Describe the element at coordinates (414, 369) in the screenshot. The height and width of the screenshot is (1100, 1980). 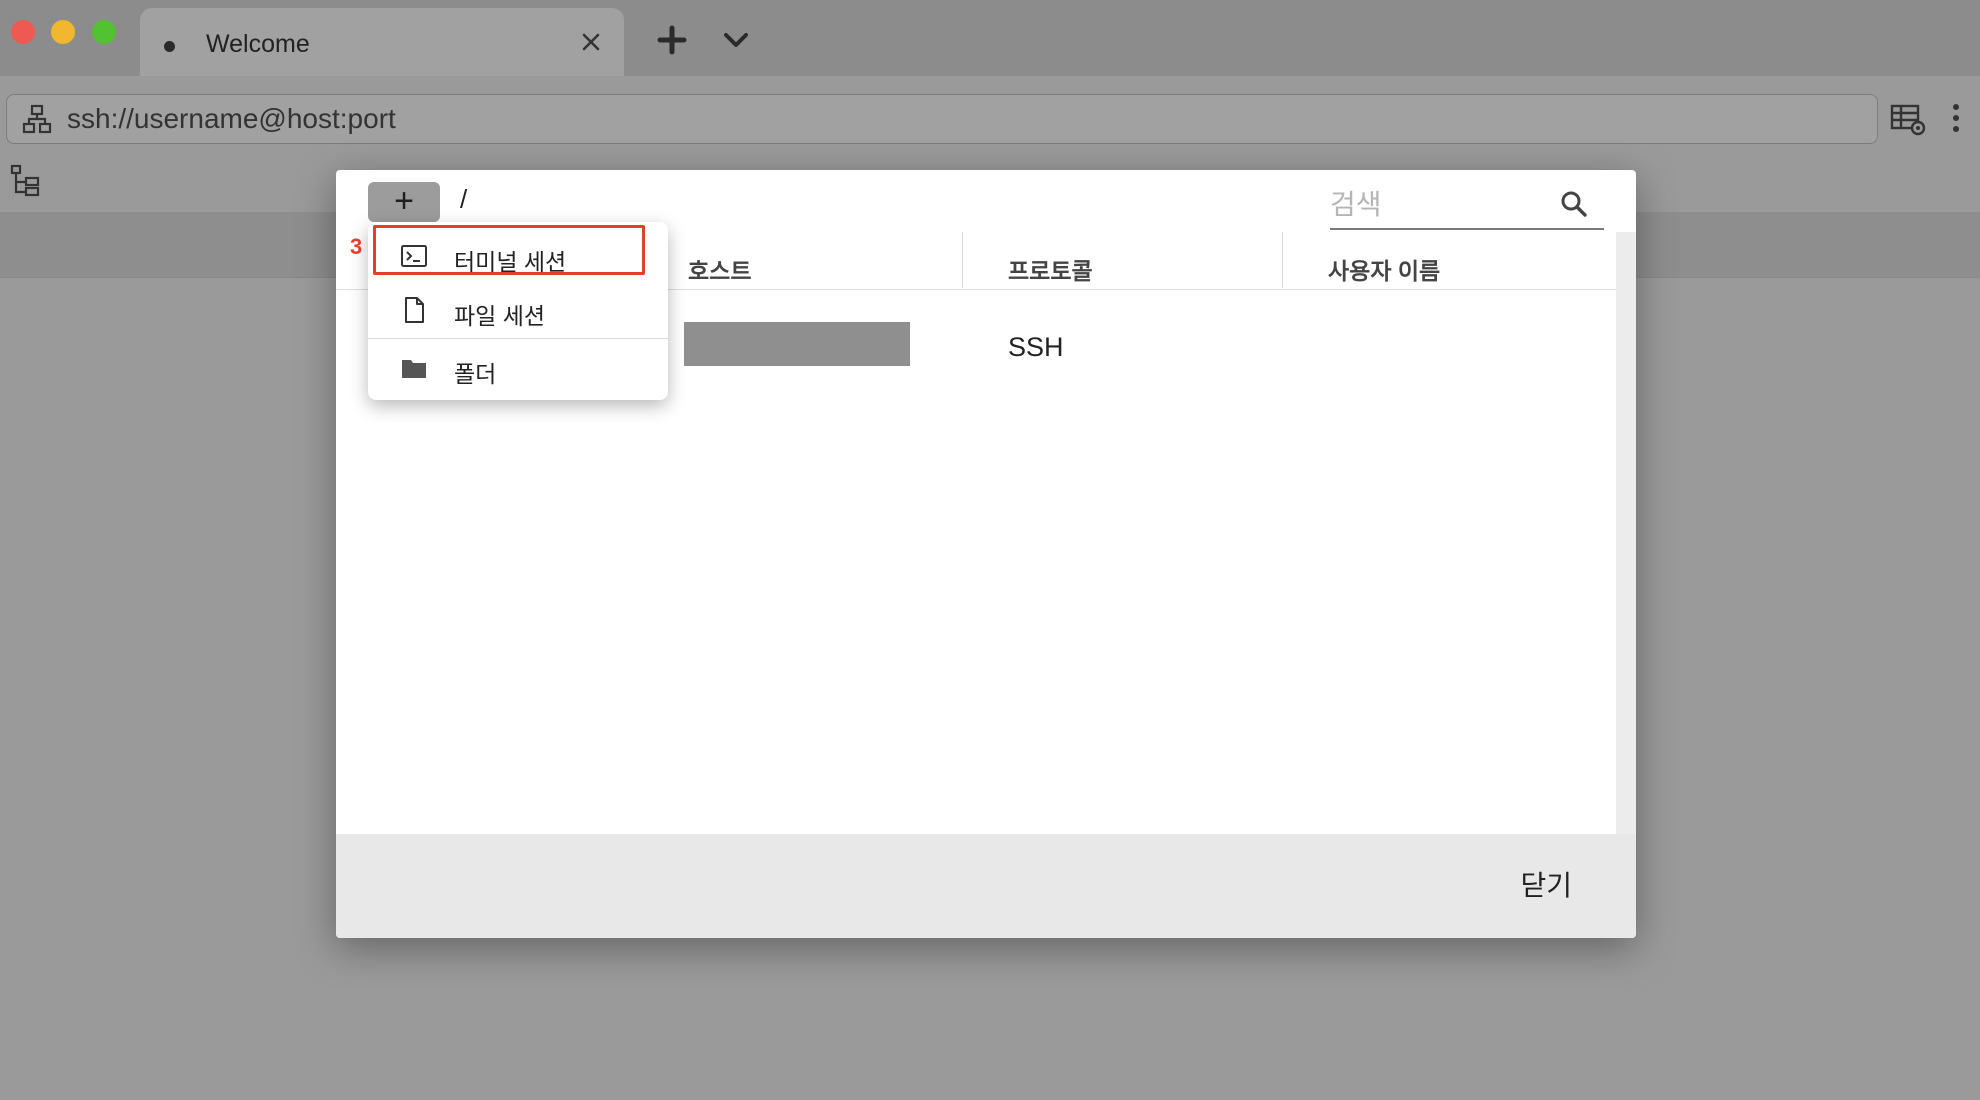
I see `folder-icon` at that location.